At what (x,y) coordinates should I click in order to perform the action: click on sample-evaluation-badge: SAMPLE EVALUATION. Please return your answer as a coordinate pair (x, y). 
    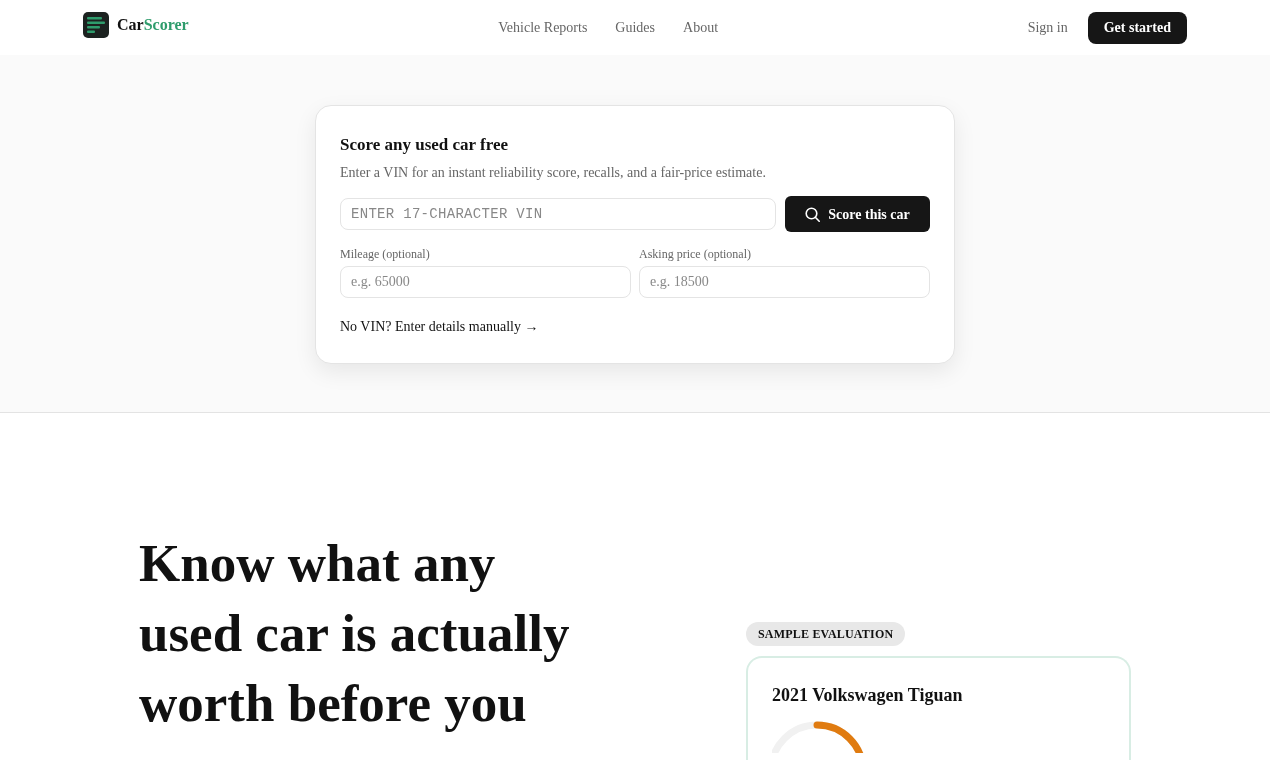
    Looking at the image, I should click on (826, 634).